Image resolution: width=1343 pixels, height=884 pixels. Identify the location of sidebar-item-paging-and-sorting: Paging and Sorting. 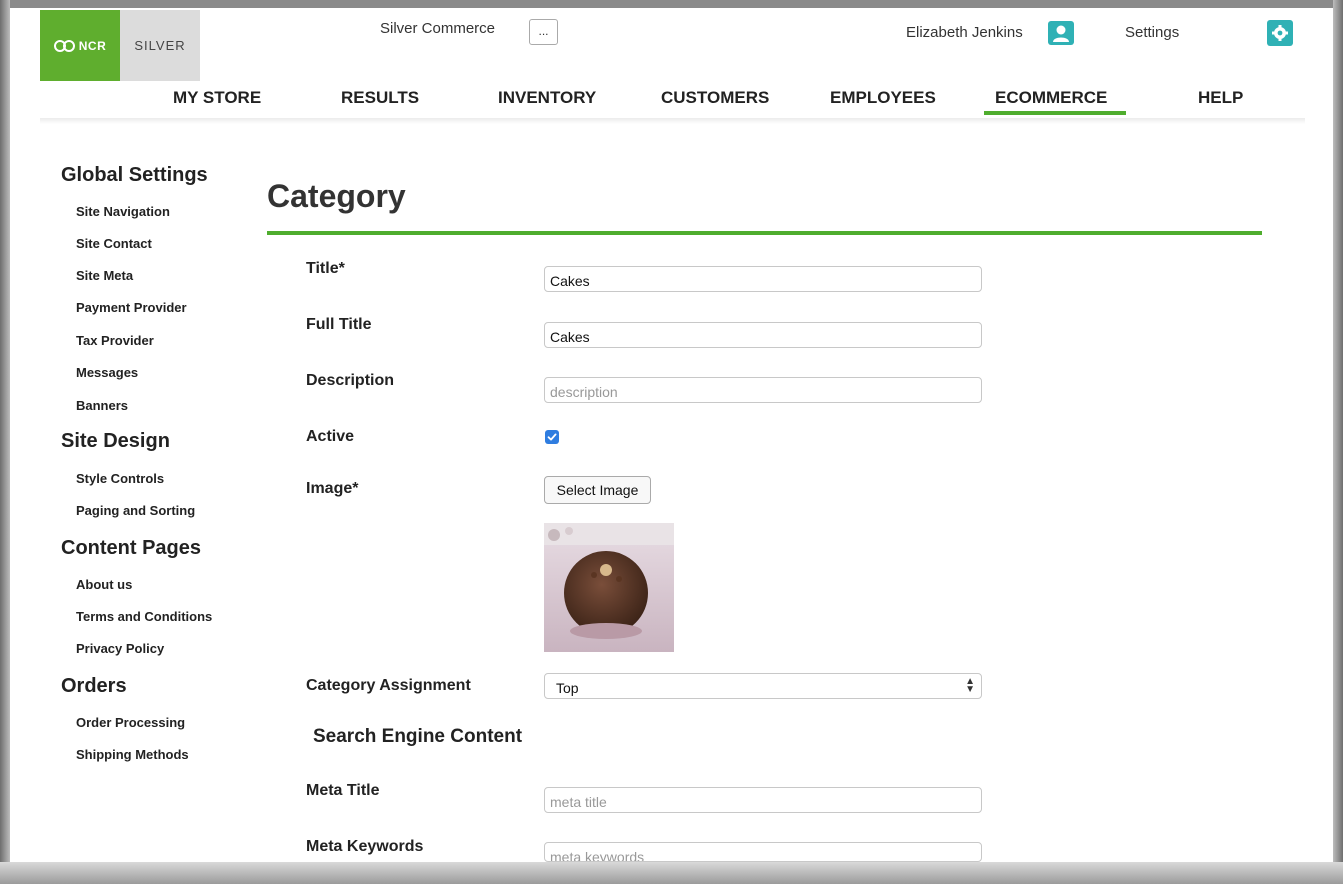
(135, 510).